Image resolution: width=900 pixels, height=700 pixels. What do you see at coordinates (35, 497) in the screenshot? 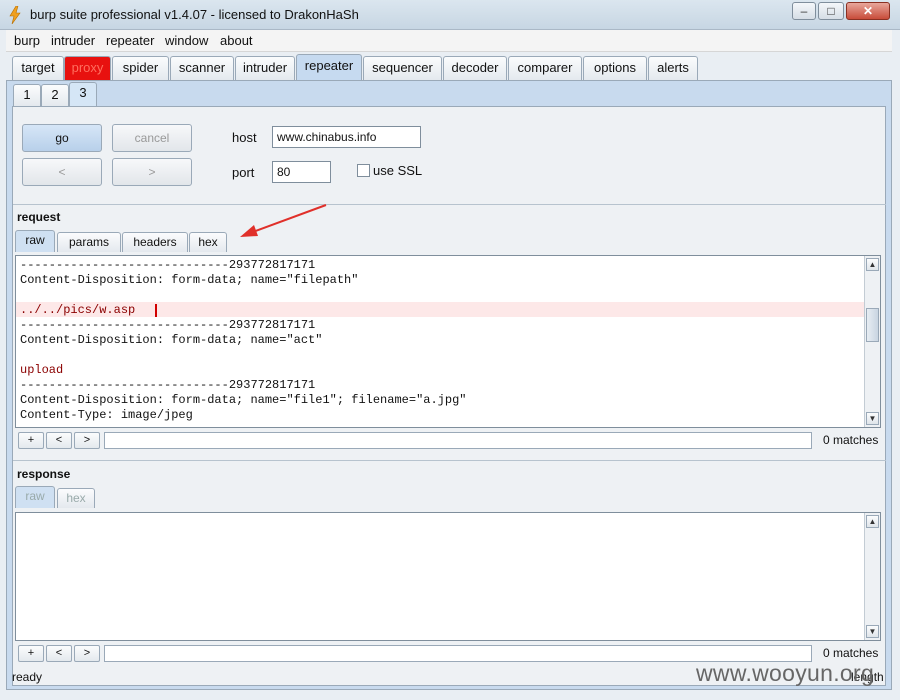
I see `response-tab-raw: raw` at bounding box center [35, 497].